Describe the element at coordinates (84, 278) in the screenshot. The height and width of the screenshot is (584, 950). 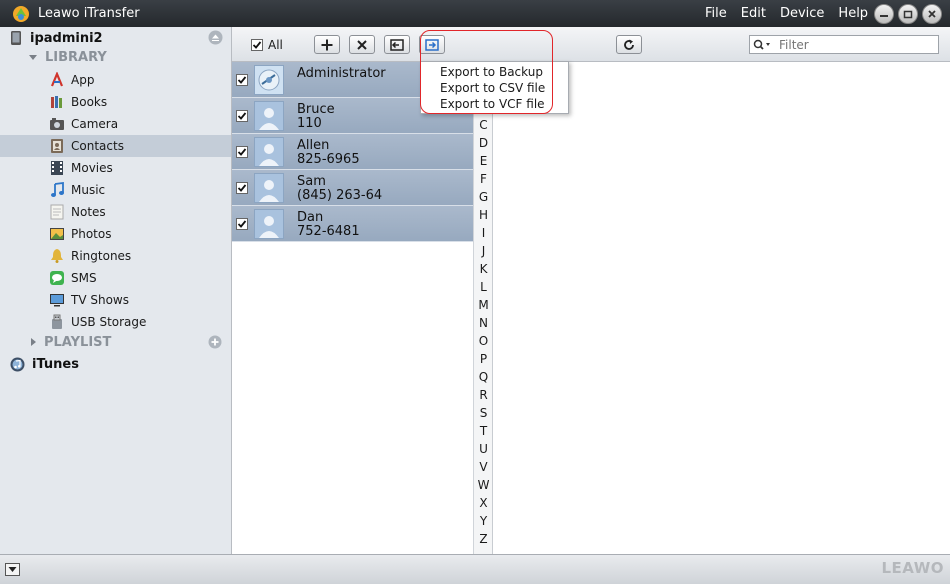
I see `sidebar-item-label: SMS` at that location.